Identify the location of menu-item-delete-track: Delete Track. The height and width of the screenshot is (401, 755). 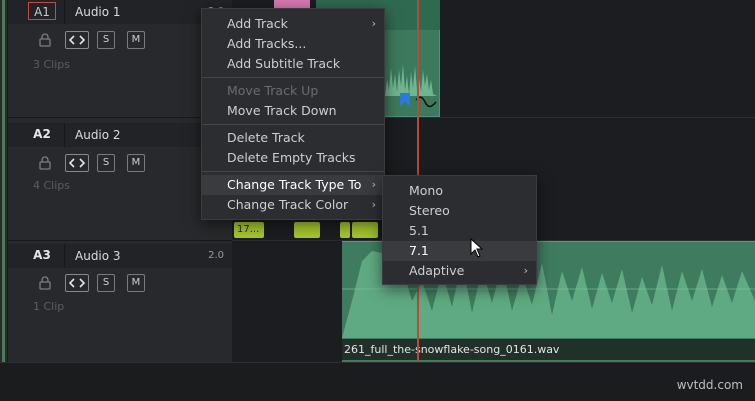
(293, 138).